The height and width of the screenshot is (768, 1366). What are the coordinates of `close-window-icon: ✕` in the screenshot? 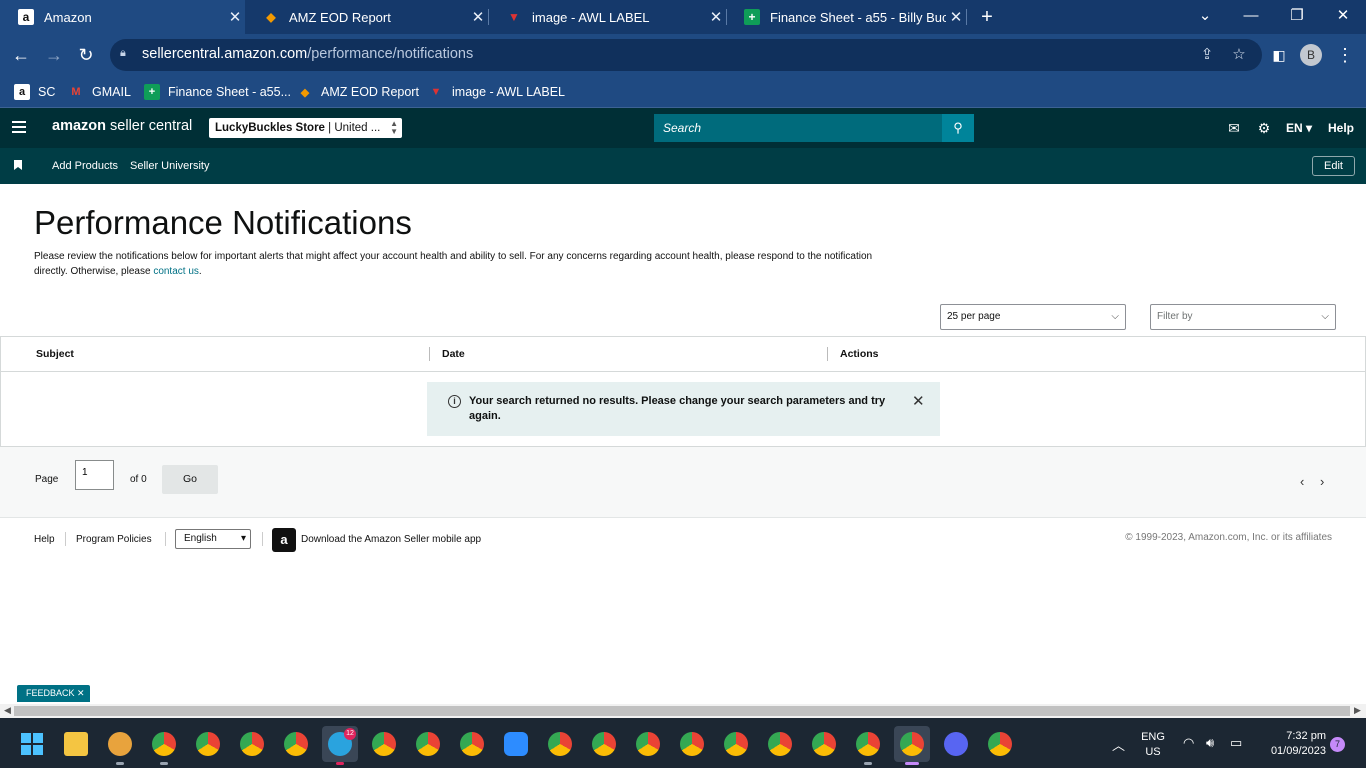 It's located at (1343, 17).